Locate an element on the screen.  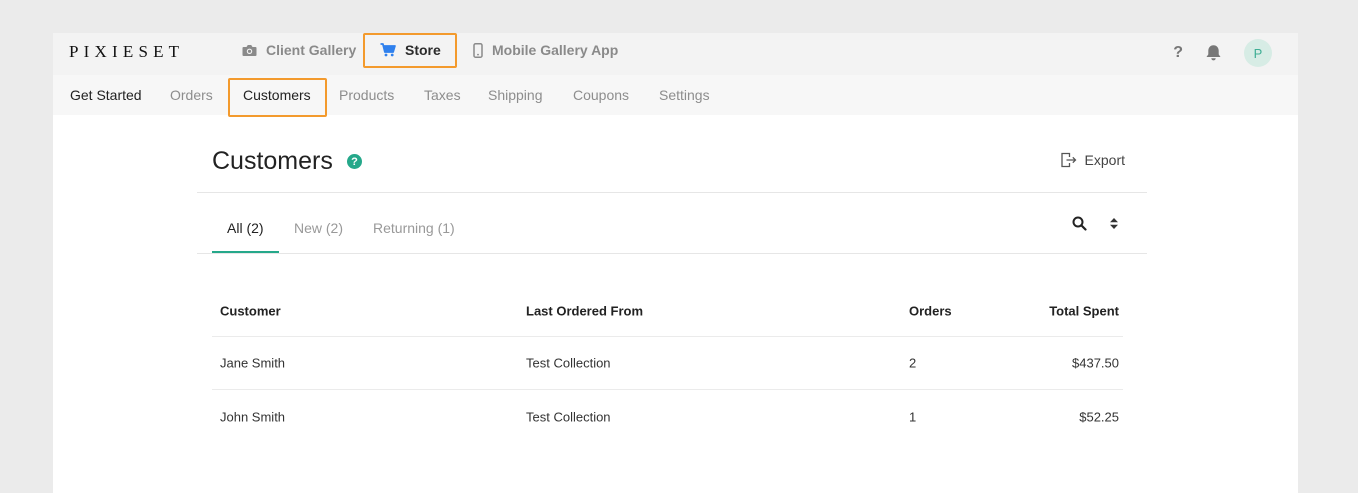
export-button: Export is located at coordinates (1092, 160).